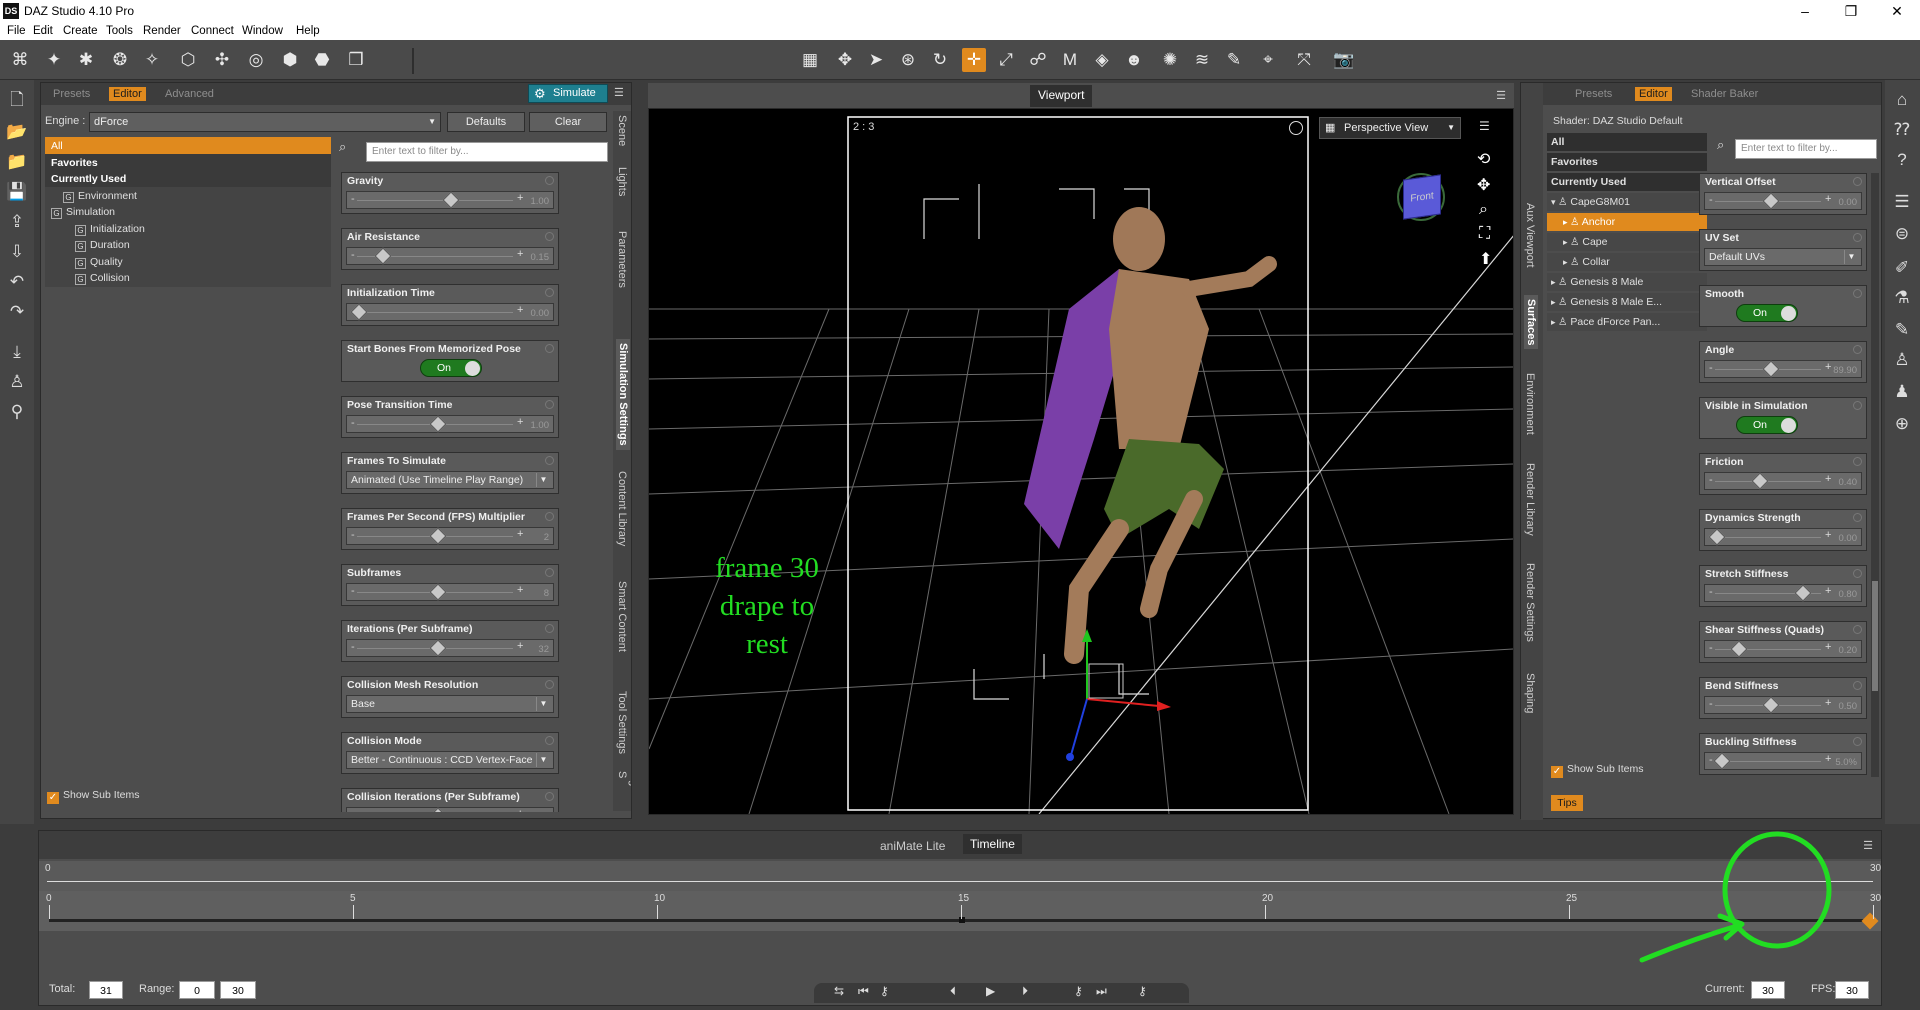  I want to click on figure-pose-icon: ♙, so click(17, 382).